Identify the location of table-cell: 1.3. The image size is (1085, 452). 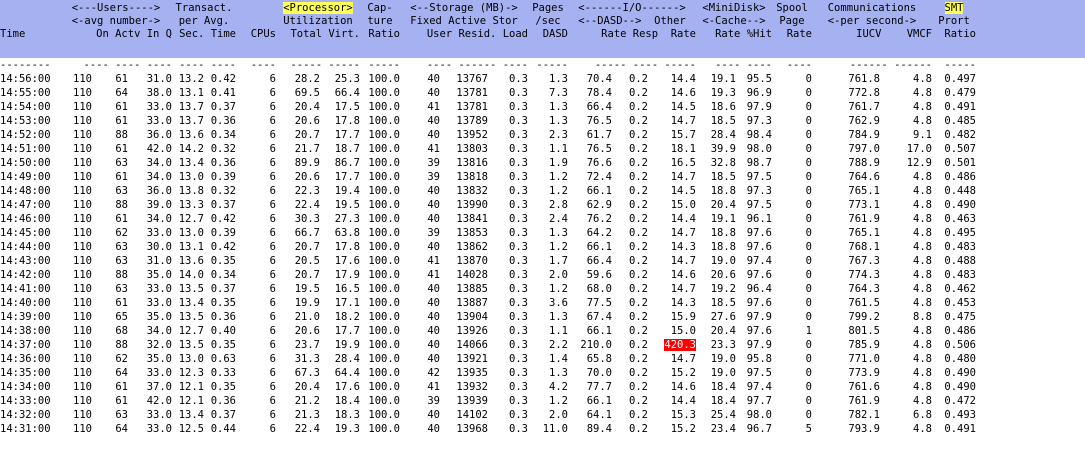
(558, 373).